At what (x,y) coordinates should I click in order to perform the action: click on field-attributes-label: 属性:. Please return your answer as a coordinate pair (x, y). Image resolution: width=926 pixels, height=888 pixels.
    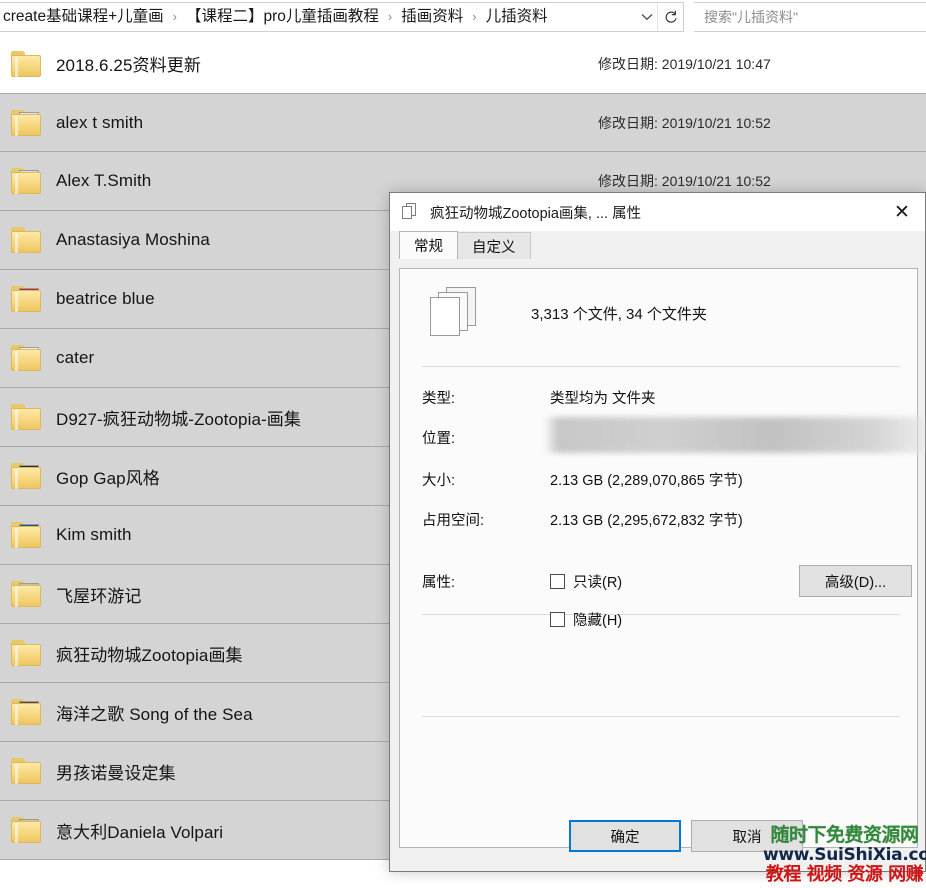
    Looking at the image, I should click on (439, 583).